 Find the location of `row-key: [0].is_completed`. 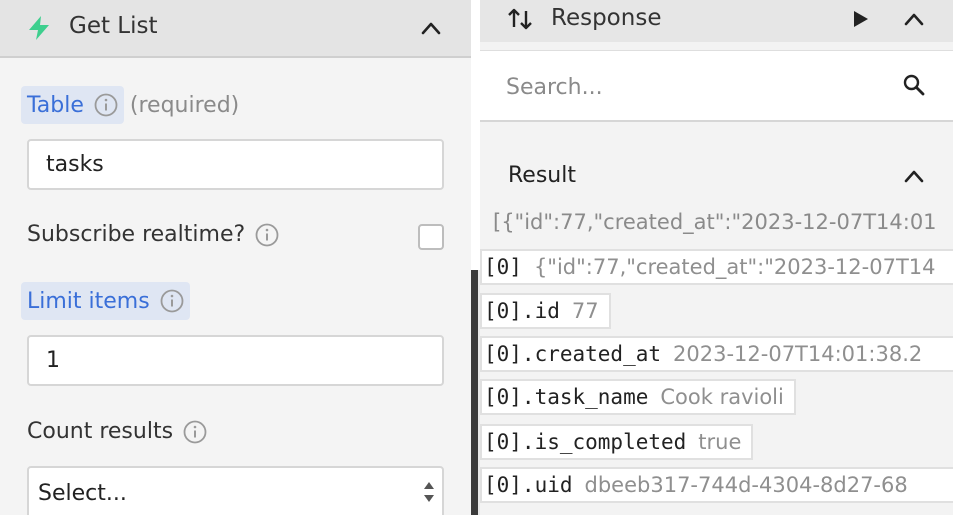

row-key: [0].is_completed is located at coordinates (585, 442).